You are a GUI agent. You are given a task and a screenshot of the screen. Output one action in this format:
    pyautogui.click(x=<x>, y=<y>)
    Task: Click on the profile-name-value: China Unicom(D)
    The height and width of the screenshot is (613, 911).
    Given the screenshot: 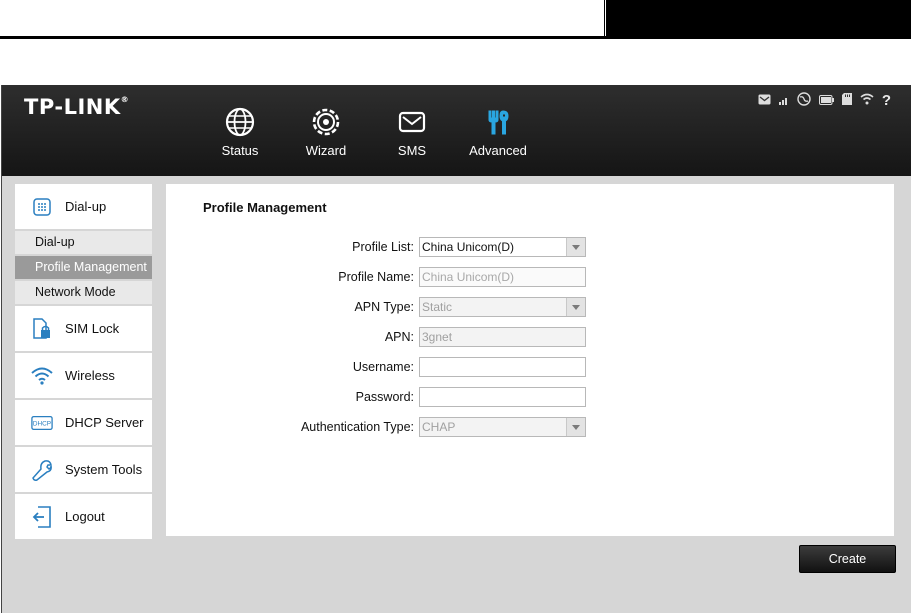 What is the action you would take?
    pyautogui.click(x=468, y=277)
    